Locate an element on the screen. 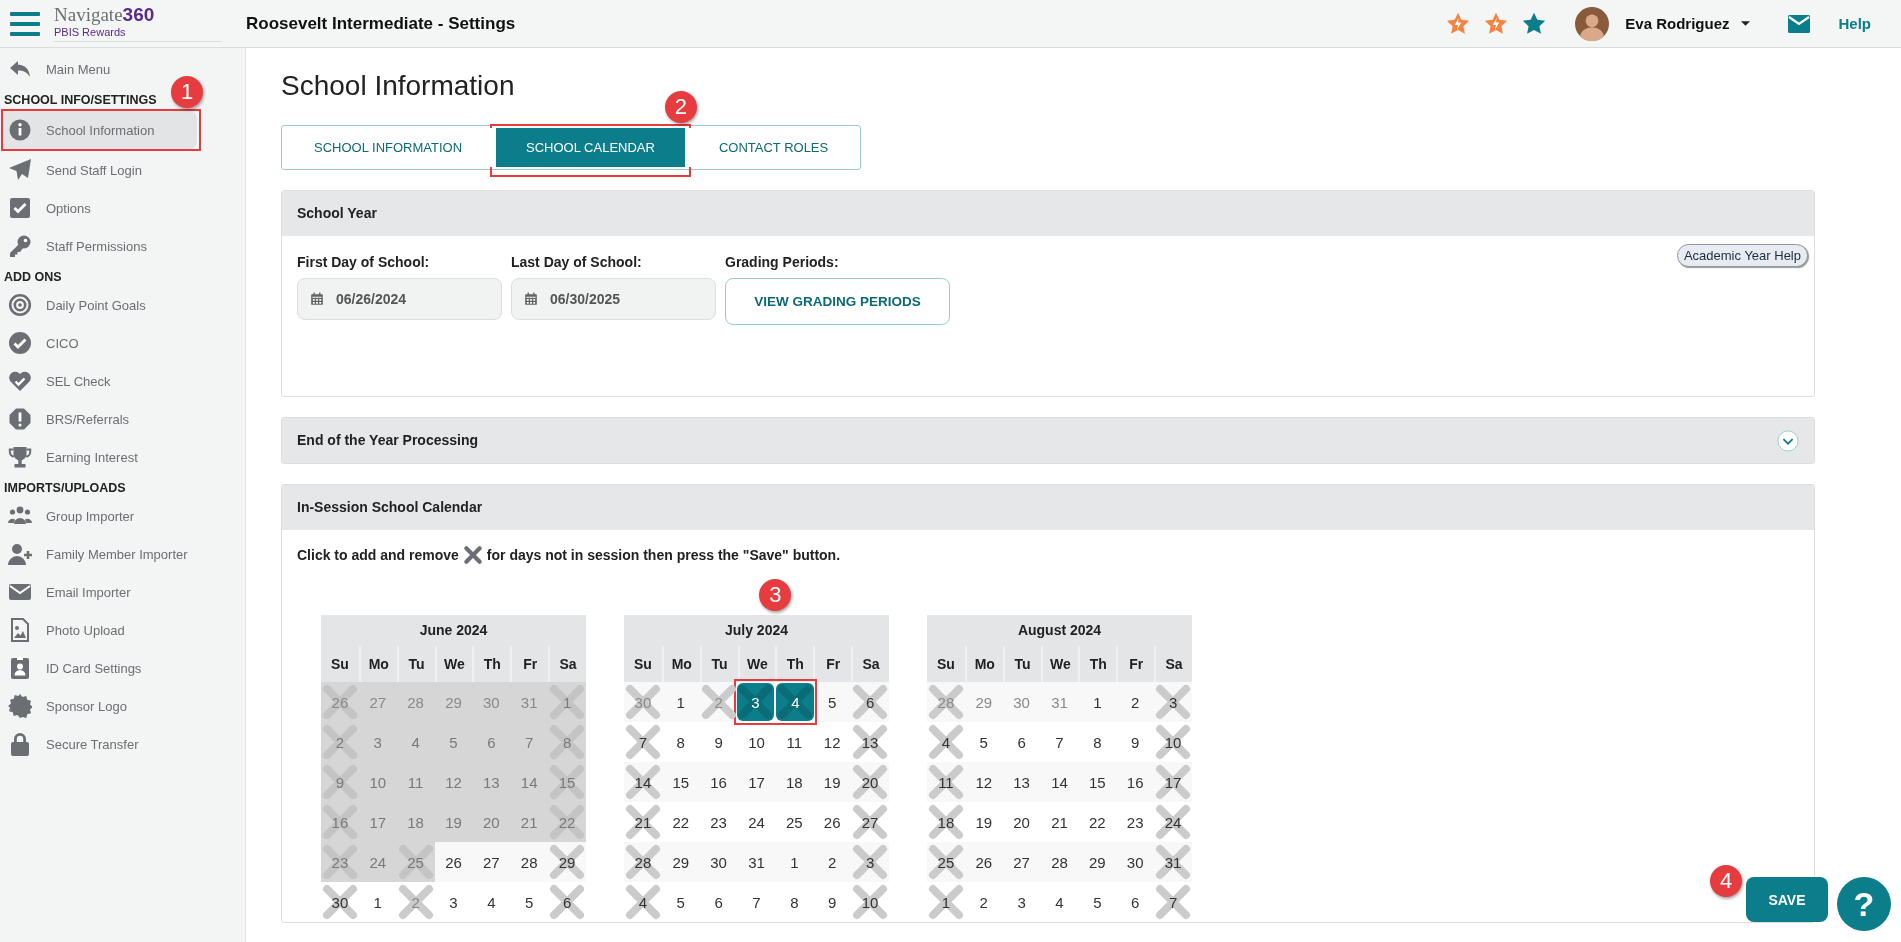  user-menu: Eva Rodriguez is located at coordinates (1688, 23).